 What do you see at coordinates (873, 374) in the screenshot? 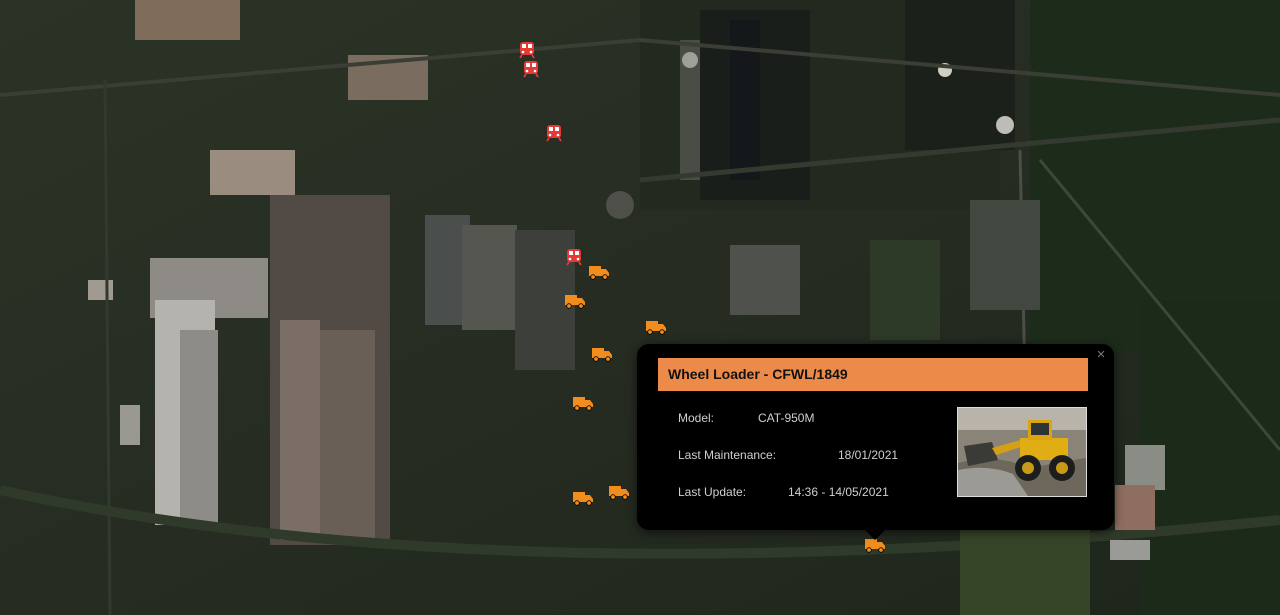
I see `popup-title: Wheel Loader - CFWL/1849` at bounding box center [873, 374].